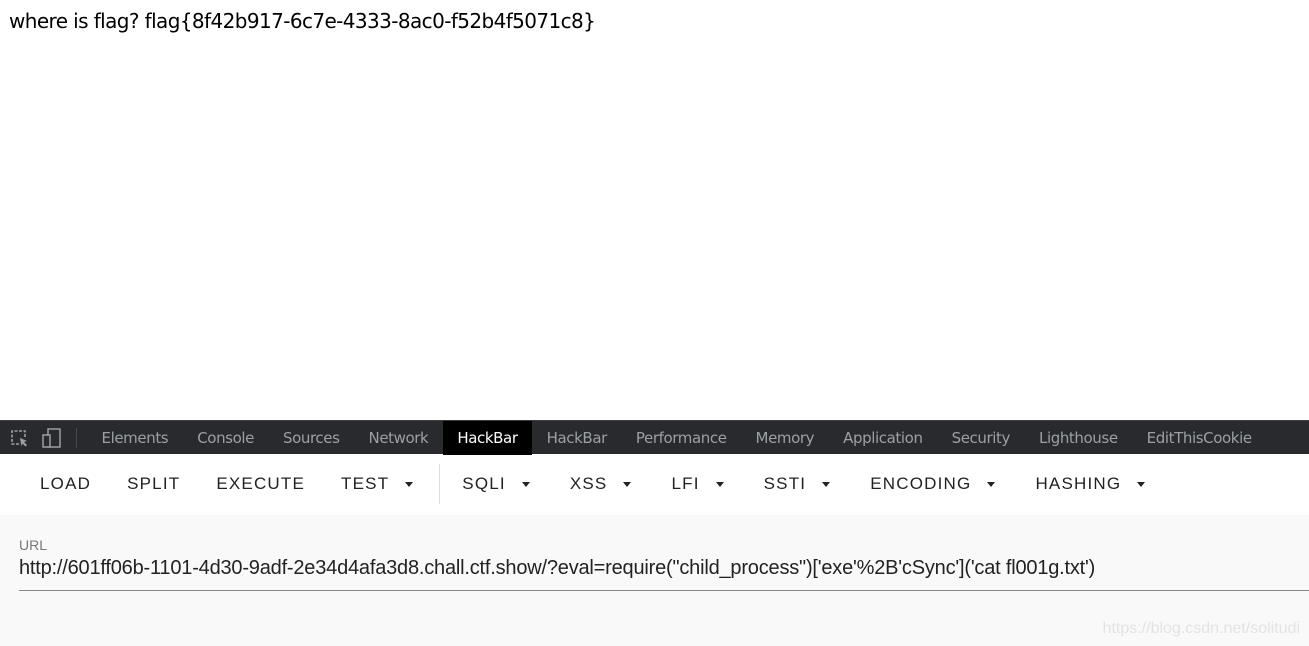  Describe the element at coordinates (484, 483) in the screenshot. I see `button-label: SQLI` at that location.